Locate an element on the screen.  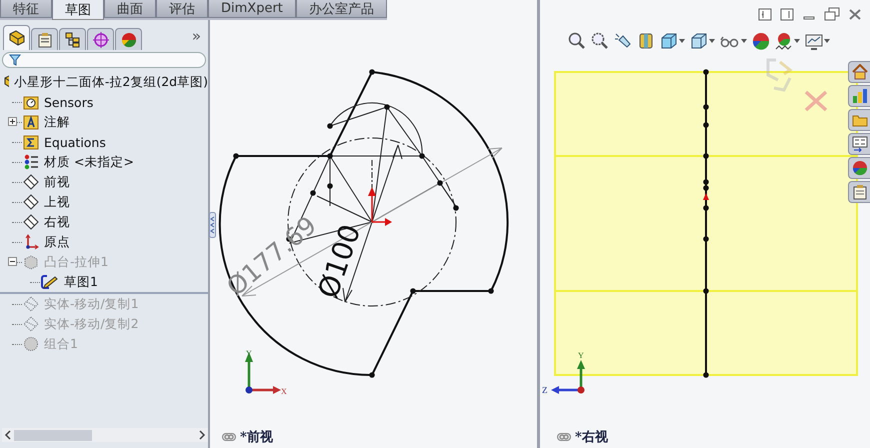
restore-icon is located at coordinates (832, 14).